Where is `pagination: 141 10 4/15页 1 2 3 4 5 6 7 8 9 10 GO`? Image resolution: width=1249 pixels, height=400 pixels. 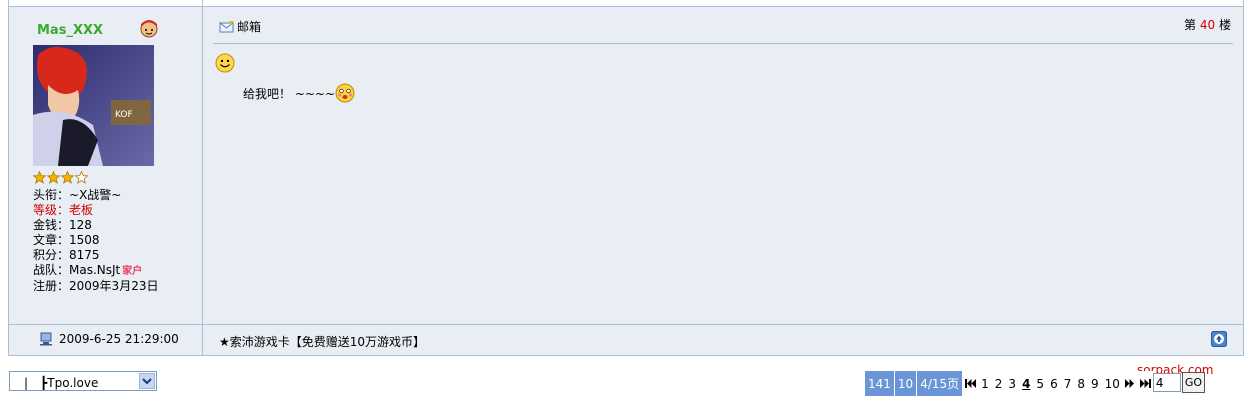 pagination: 141 10 4/15页 1 2 3 4 5 6 7 8 9 10 GO is located at coordinates (1035, 383).